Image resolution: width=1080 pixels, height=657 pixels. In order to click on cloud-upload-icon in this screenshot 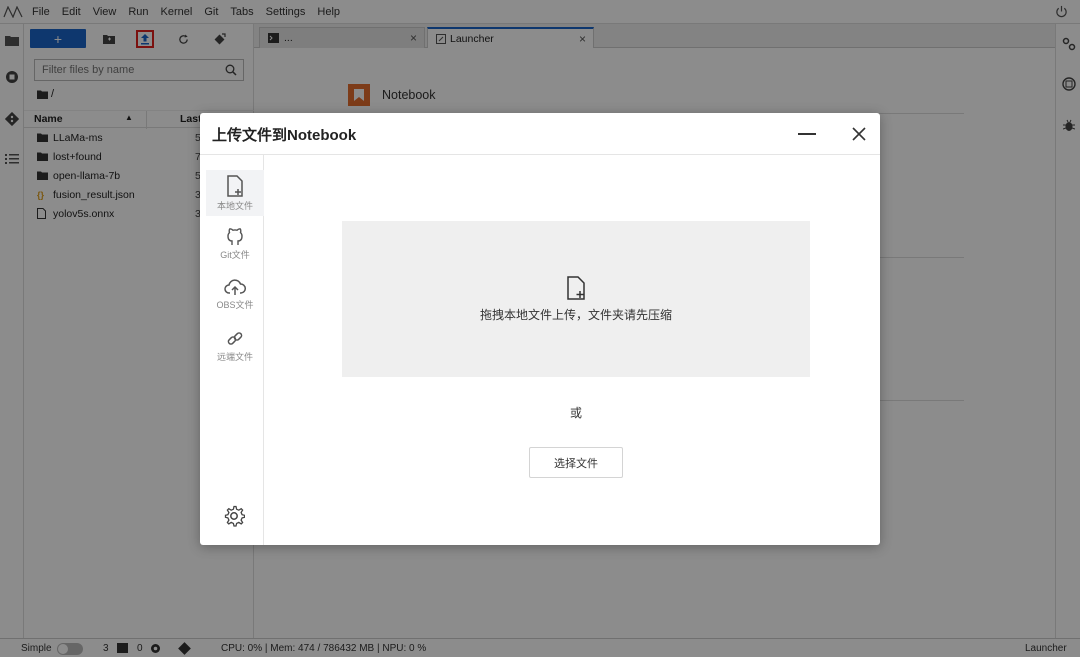, I will do `click(235, 286)`.